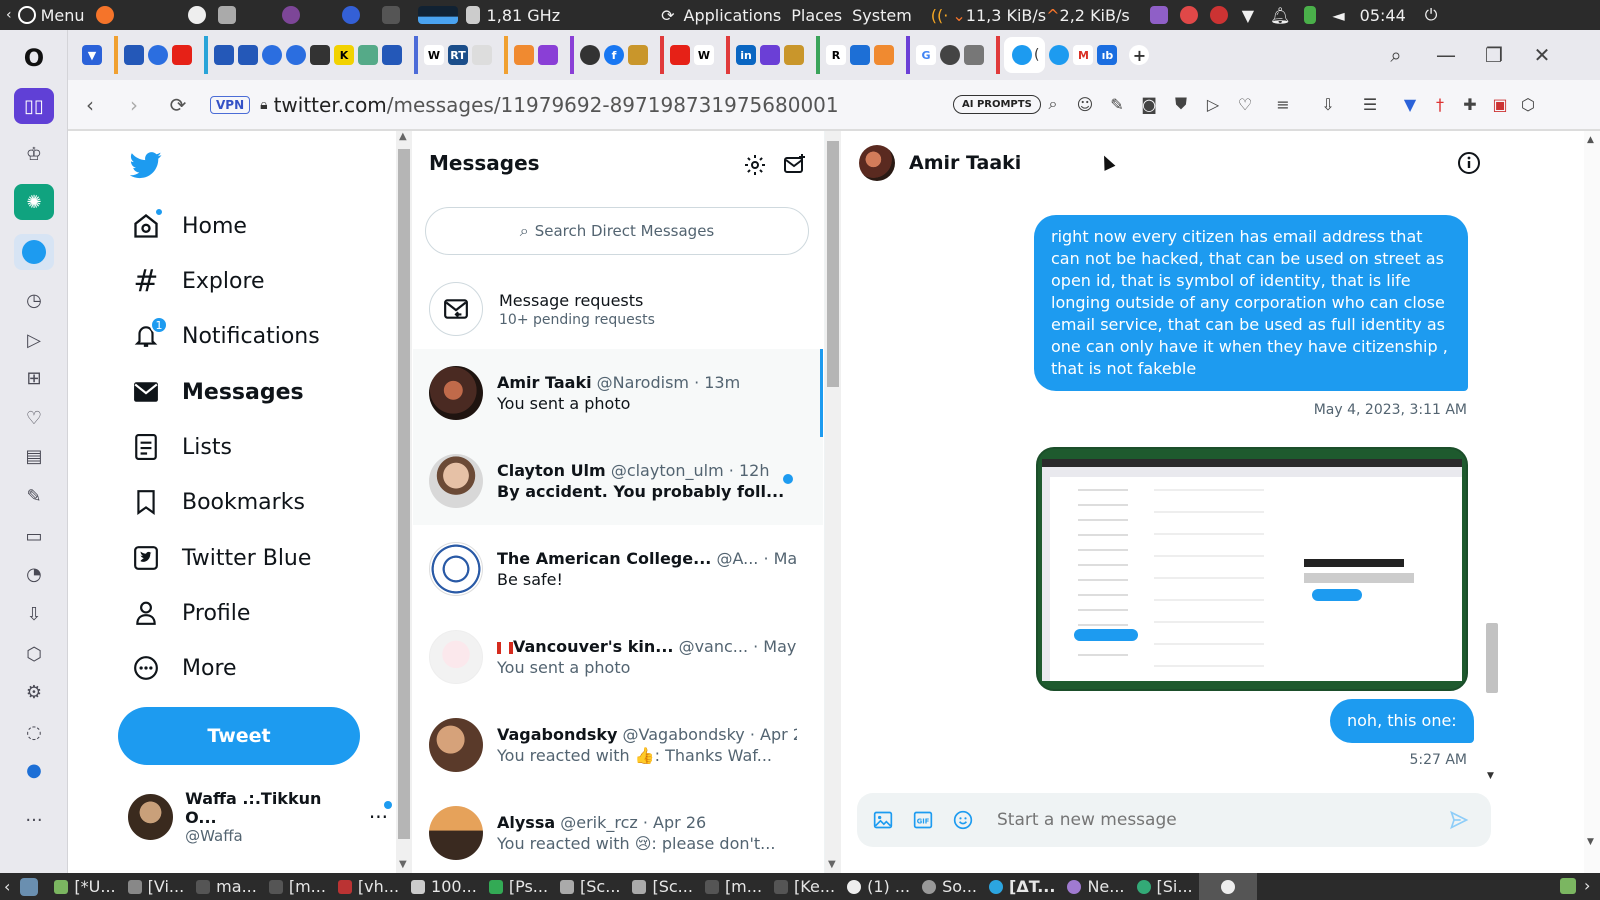  Describe the element at coordinates (524, 55) in the screenshot. I see `metamask-favicon` at that location.